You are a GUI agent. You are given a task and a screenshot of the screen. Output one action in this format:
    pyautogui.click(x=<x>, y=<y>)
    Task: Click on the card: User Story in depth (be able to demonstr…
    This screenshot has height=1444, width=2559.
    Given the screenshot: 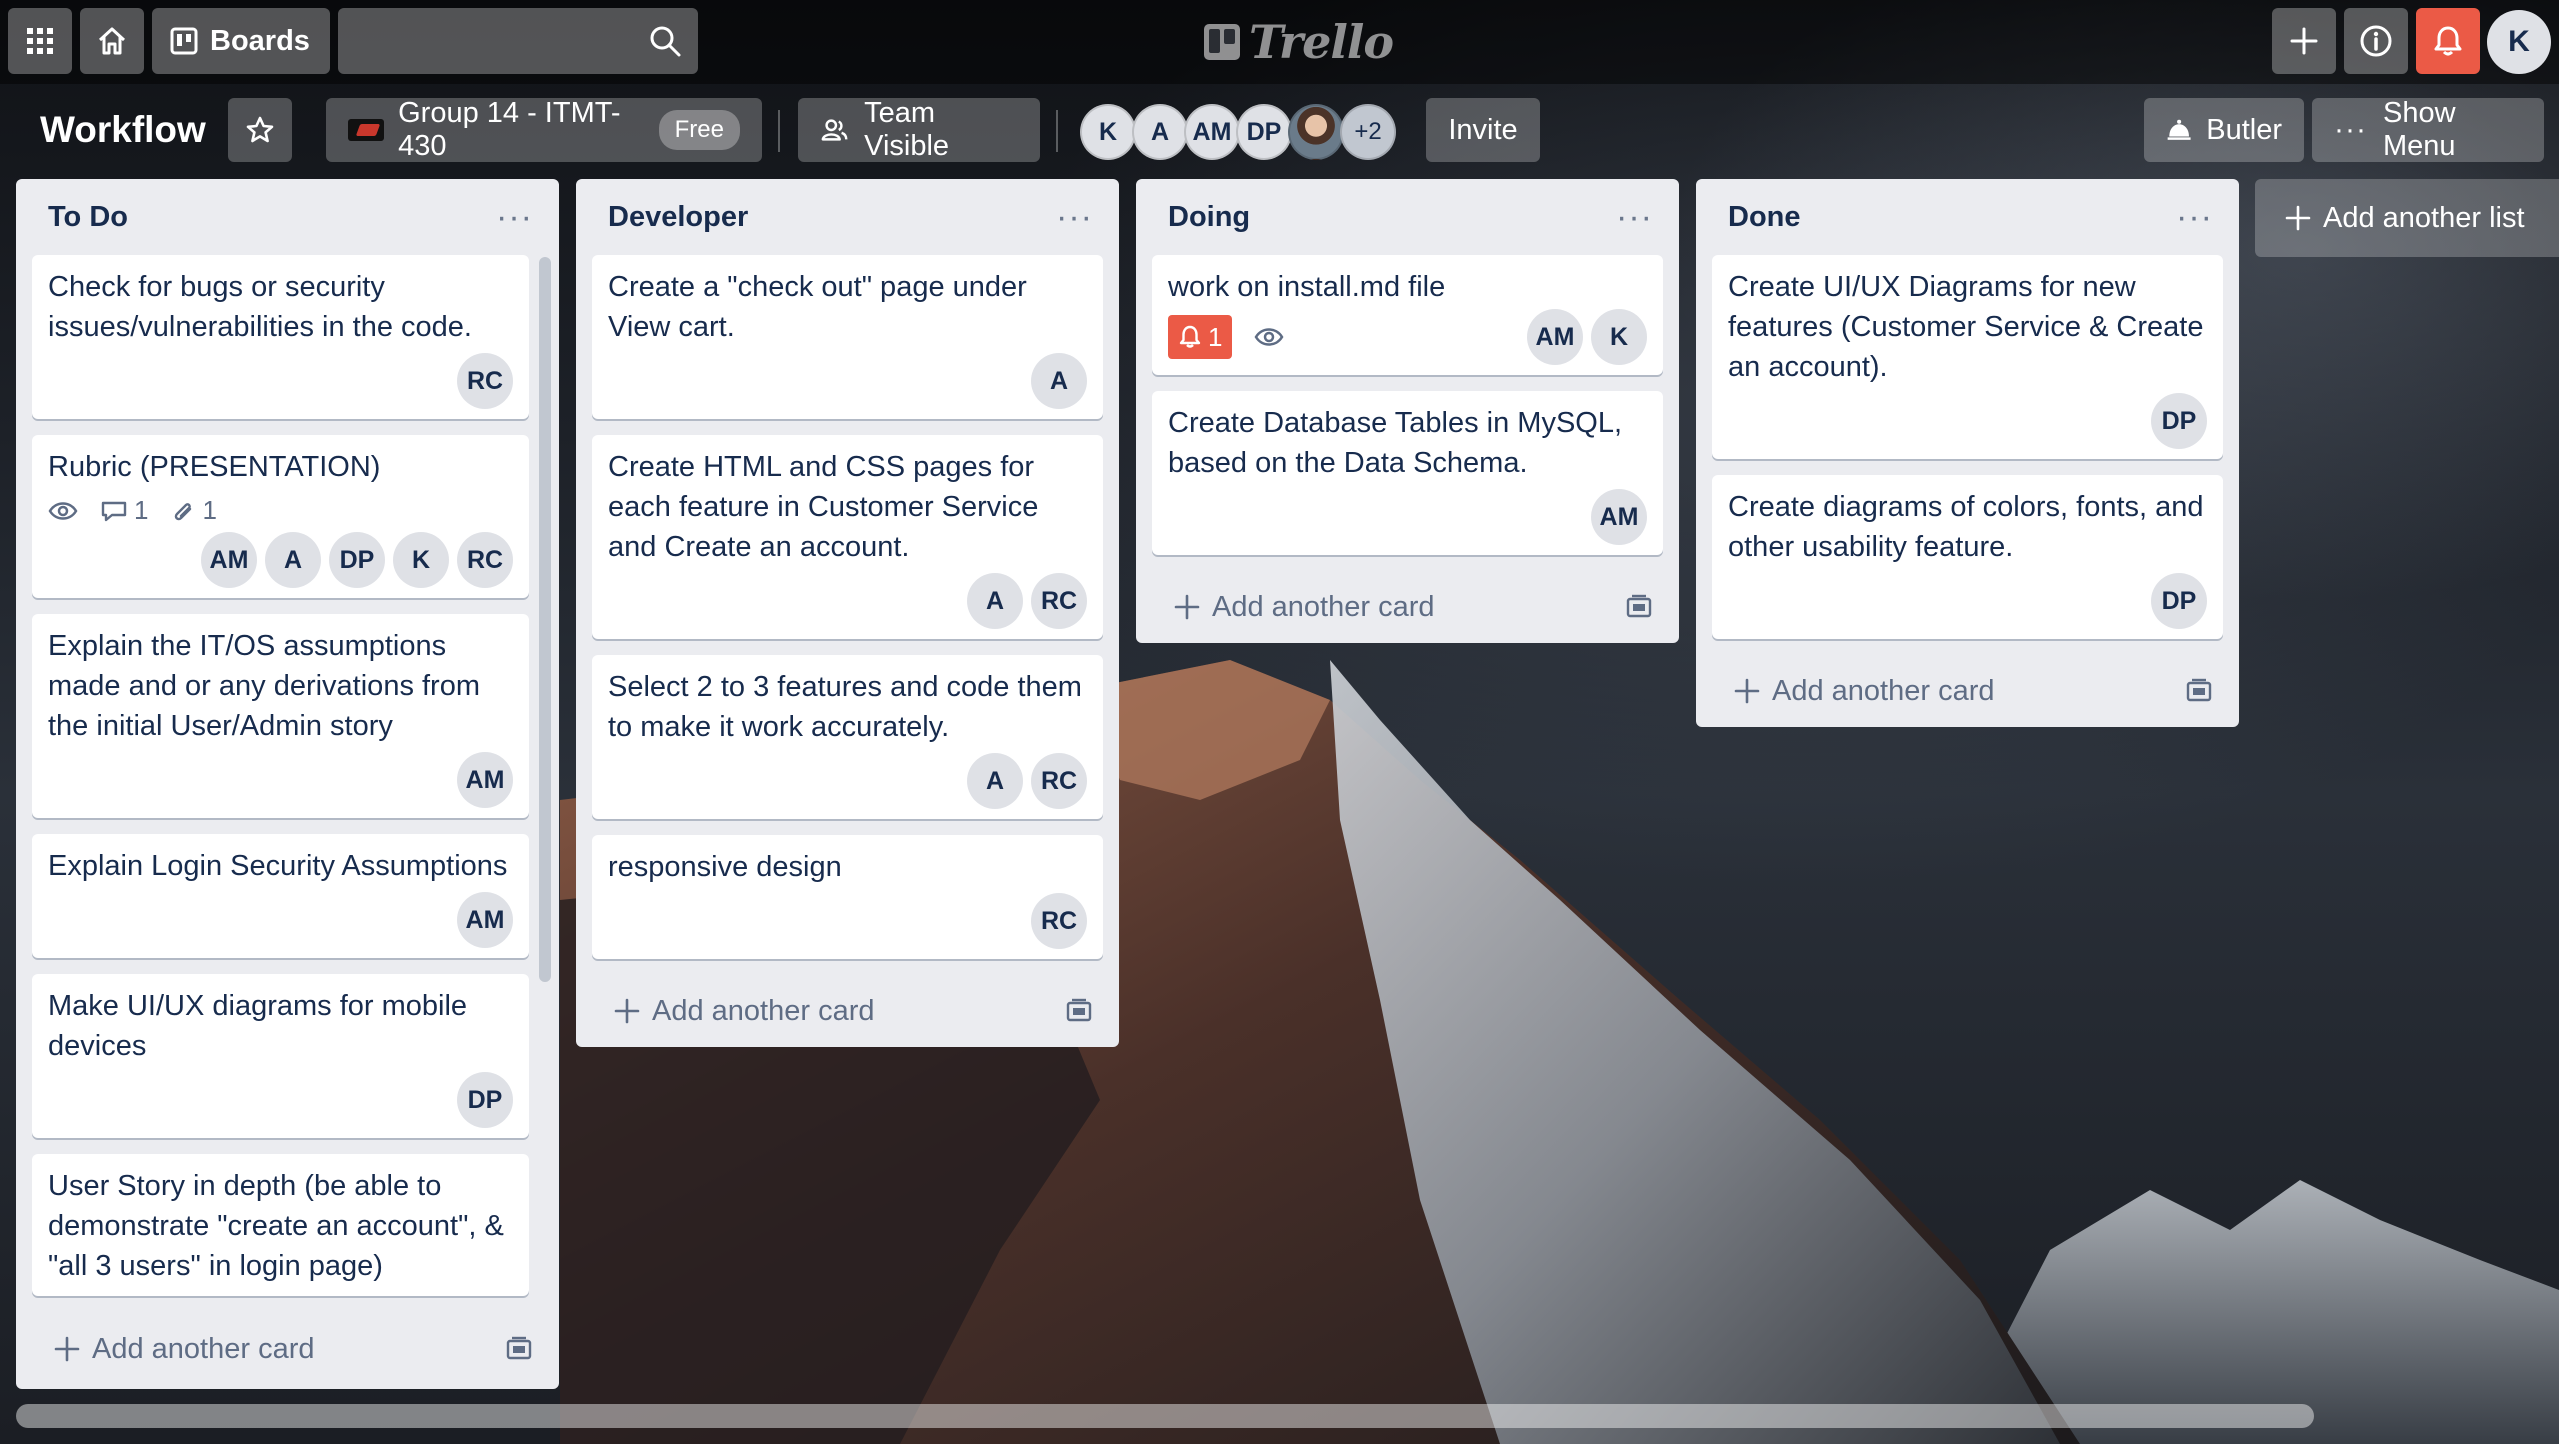 What is the action you would take?
    pyautogui.click(x=280, y=1225)
    